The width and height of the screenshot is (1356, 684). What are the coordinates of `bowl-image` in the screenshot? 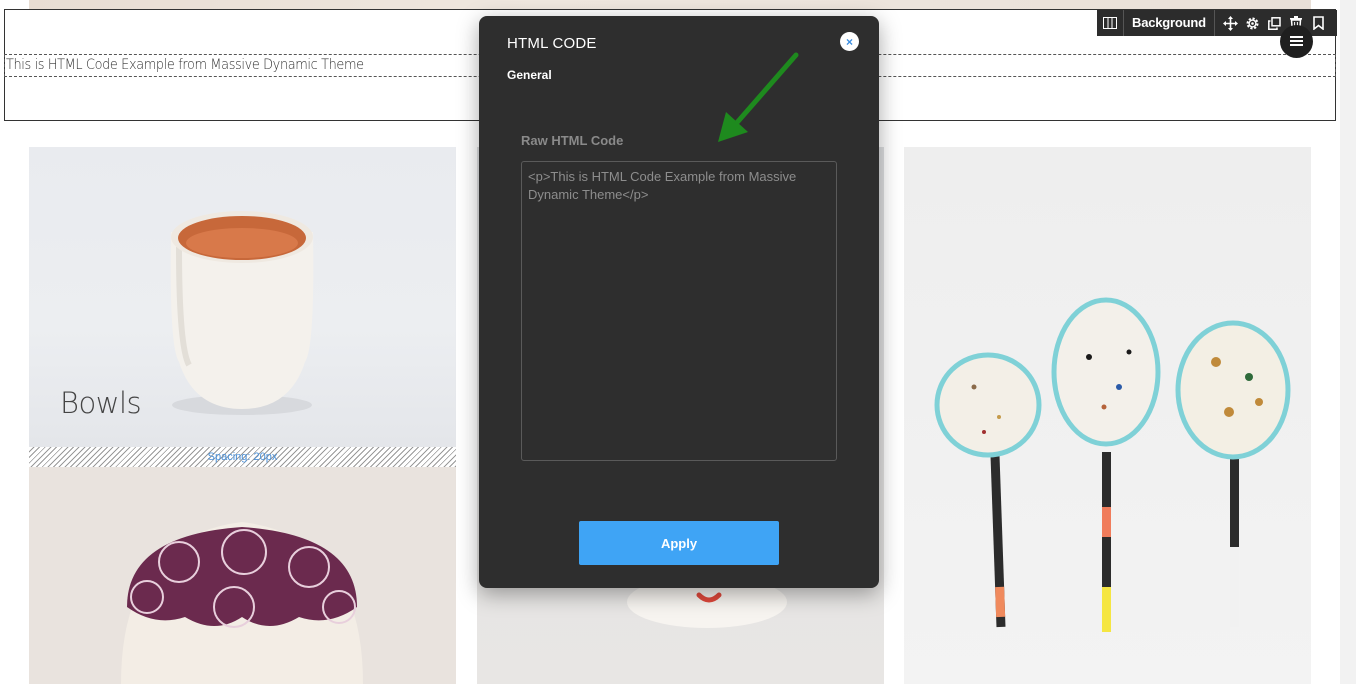 It's located at (242, 603).